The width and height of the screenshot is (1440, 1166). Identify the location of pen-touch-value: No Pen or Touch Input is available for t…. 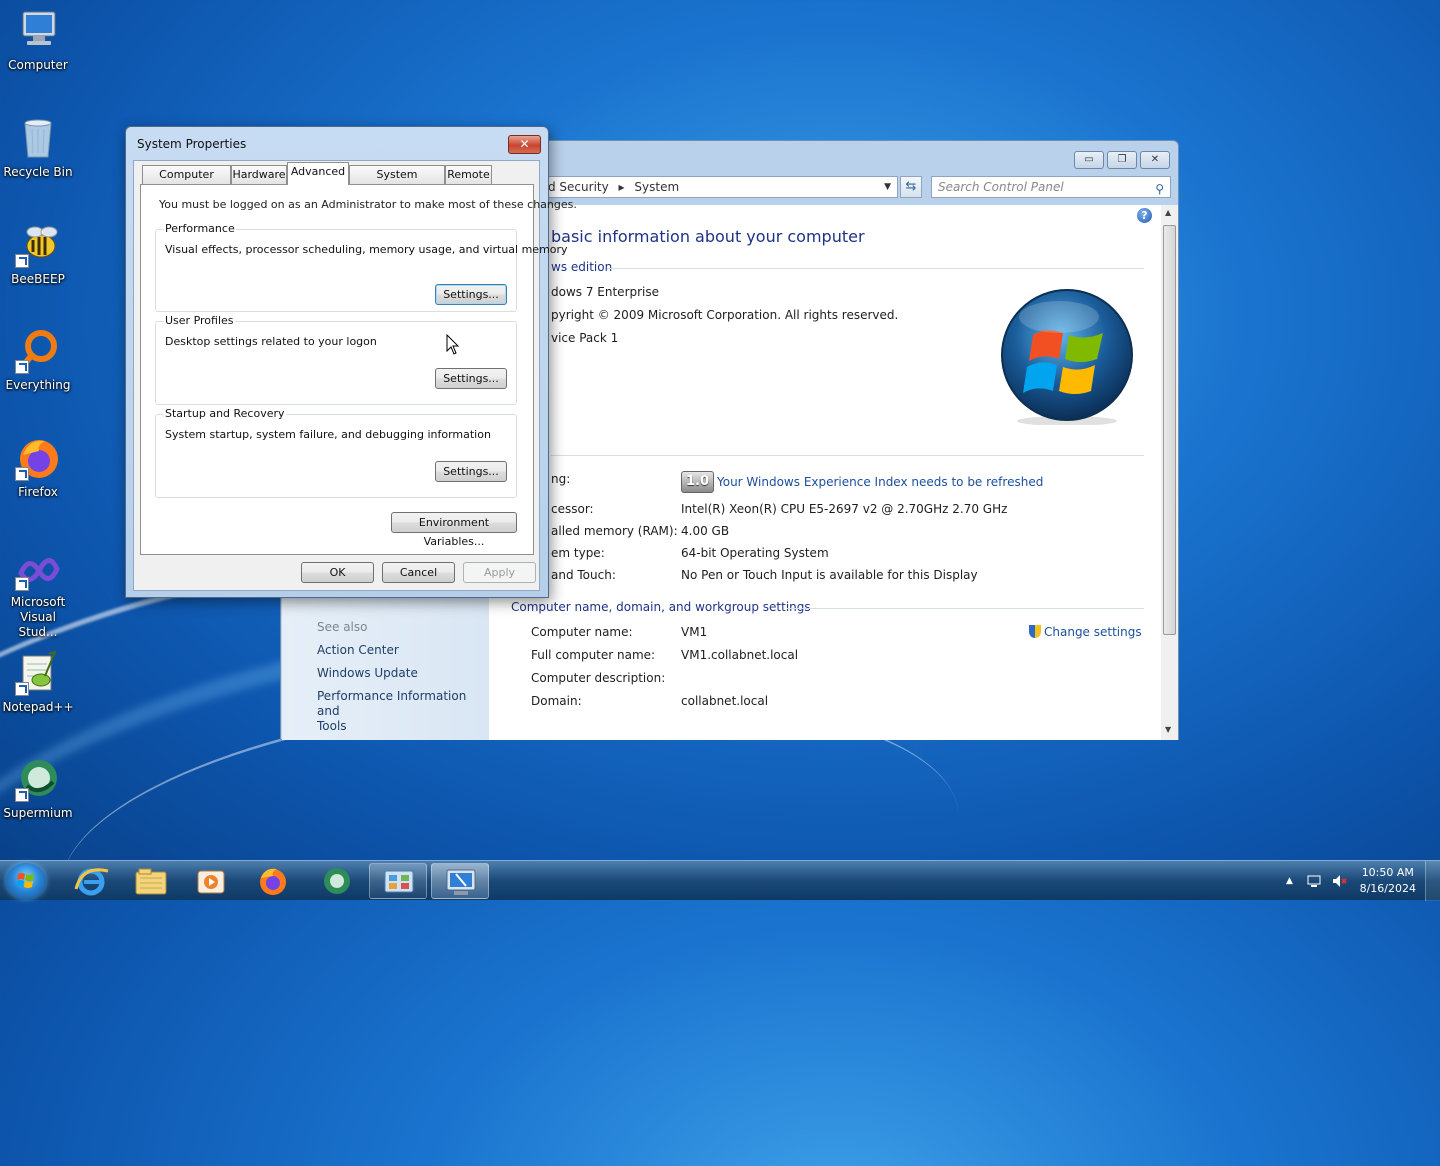
(829, 575).